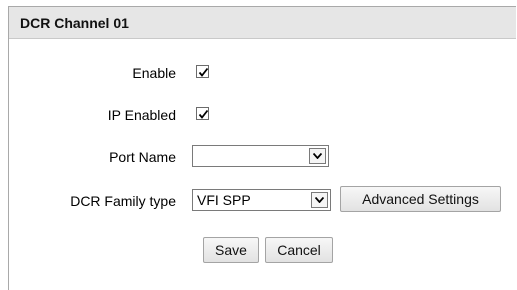  I want to click on ip-enabled-row: IP Enabled, so click(262, 115).